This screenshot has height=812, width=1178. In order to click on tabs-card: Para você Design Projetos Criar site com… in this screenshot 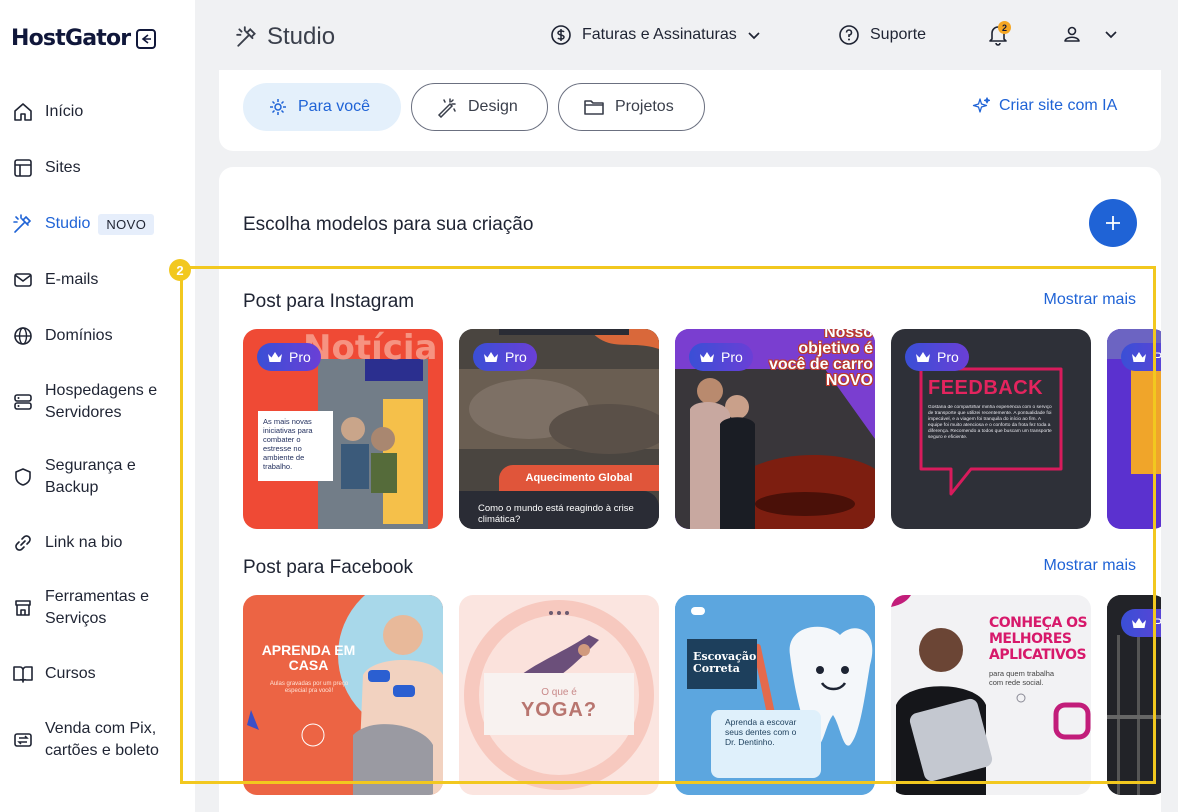, I will do `click(690, 110)`.